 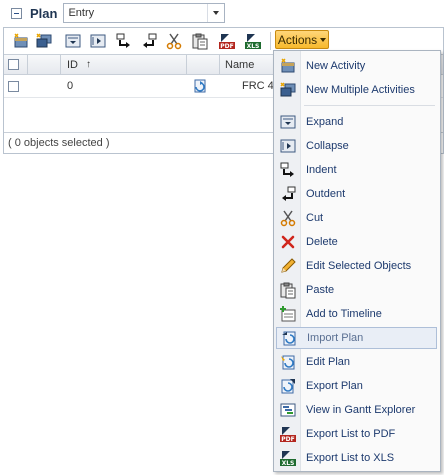 I want to click on row-icon-cell, so click(x=203, y=86).